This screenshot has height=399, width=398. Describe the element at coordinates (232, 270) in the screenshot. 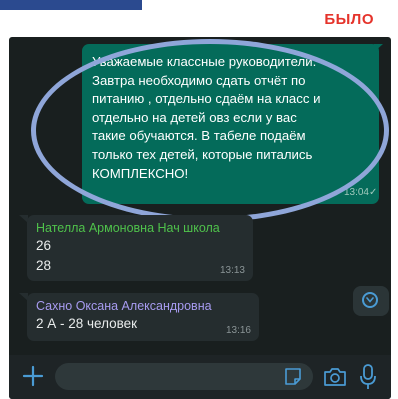

I see `message-time: 13:13` at that location.